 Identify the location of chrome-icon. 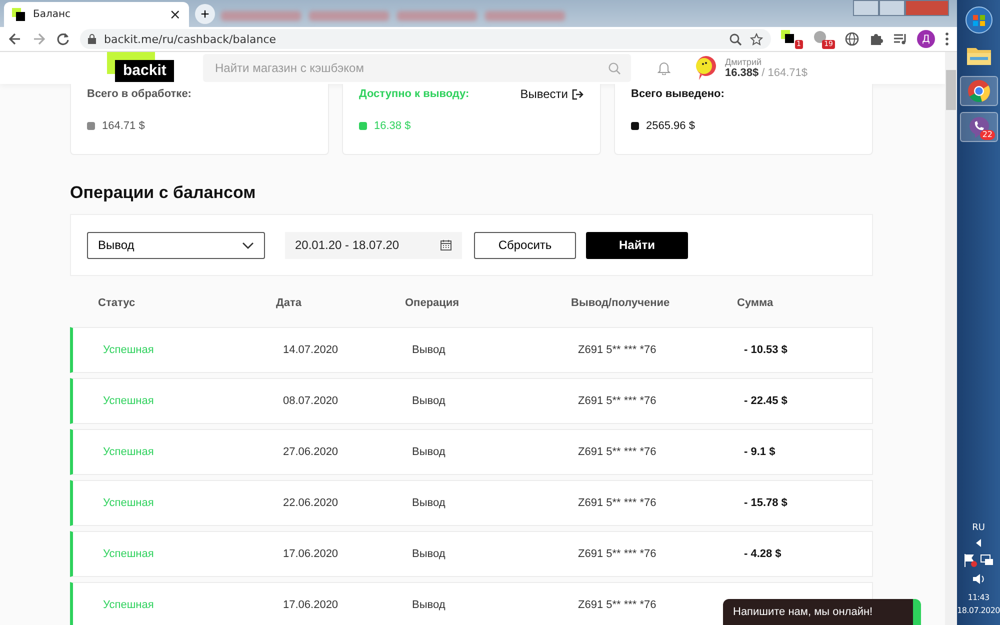
(978, 91).